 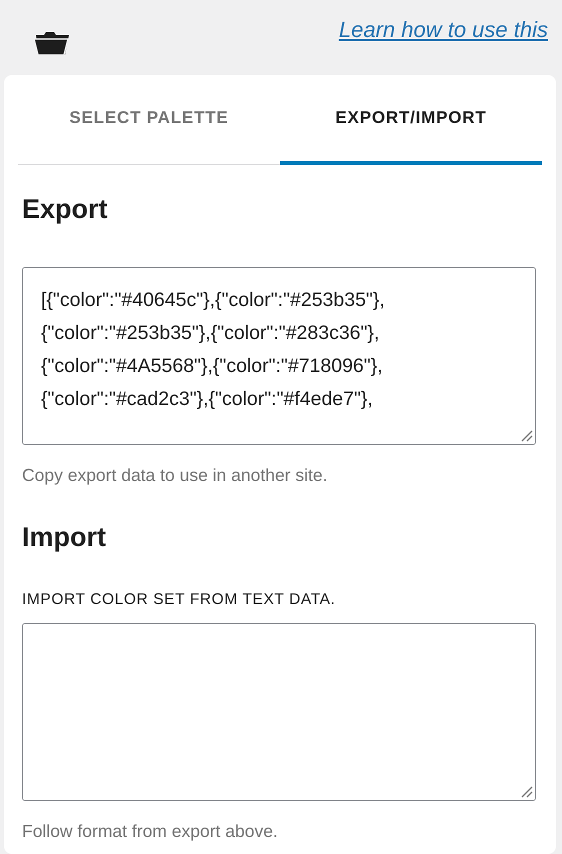 I want to click on help-link: Learn how to use this, so click(x=443, y=30).